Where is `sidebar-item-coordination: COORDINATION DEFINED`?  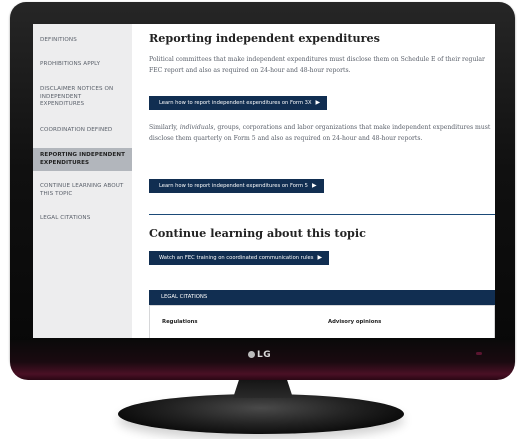 sidebar-item-coordination: COORDINATION DEFINED is located at coordinates (82, 131).